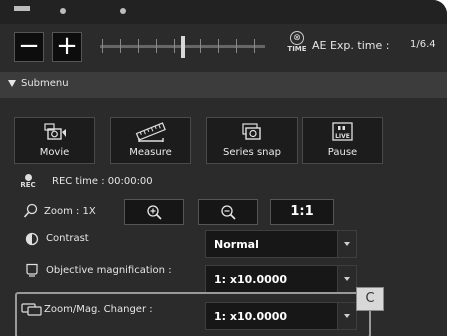  What do you see at coordinates (67, 238) in the screenshot?
I see `contrast-label: Contrast` at bounding box center [67, 238].